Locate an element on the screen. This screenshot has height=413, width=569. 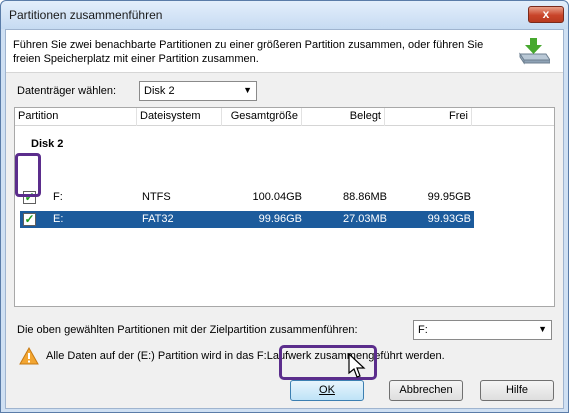
cancel-button: Abbrechen is located at coordinates (426, 390).